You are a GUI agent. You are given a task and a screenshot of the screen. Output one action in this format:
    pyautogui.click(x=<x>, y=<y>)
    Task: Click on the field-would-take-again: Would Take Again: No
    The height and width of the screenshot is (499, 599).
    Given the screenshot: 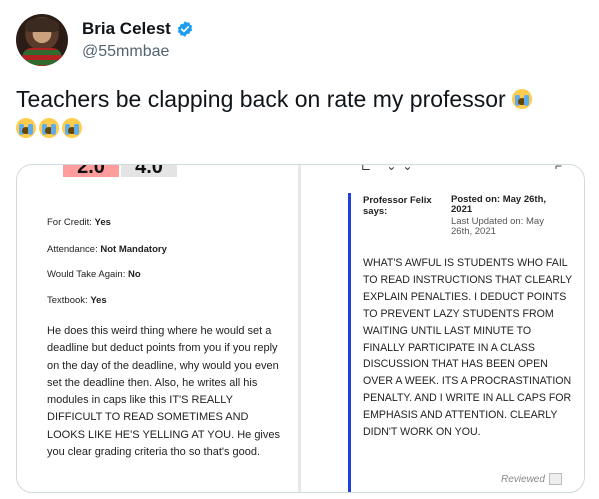 What is the action you would take?
    pyautogui.click(x=94, y=274)
    